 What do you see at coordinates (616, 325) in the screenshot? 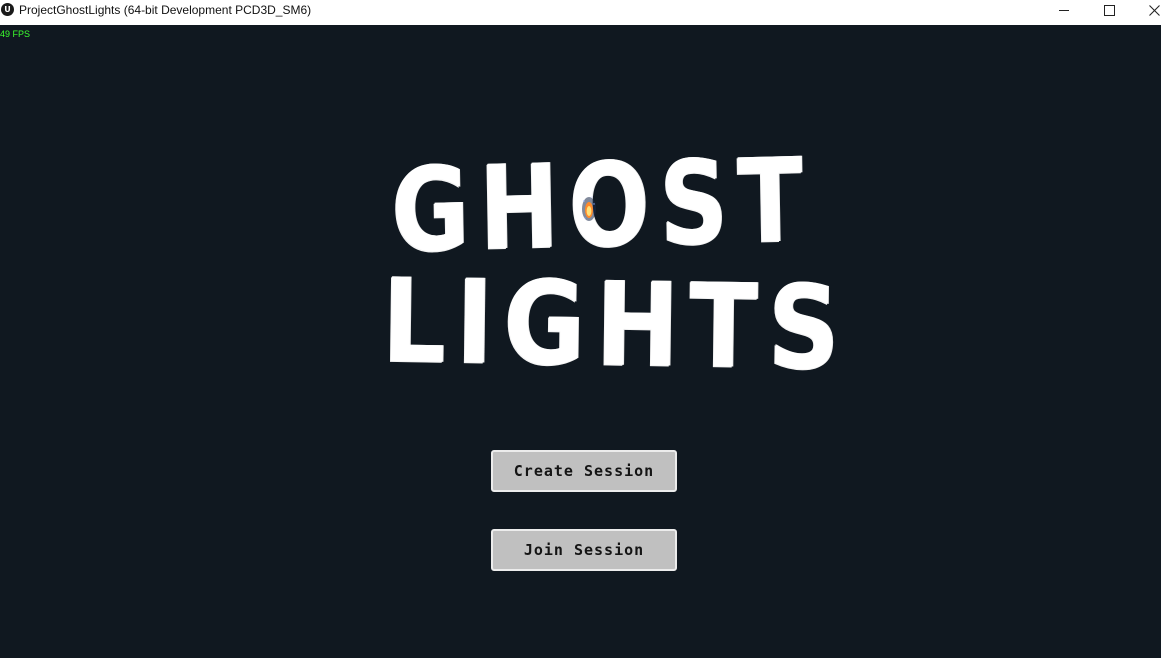
I see `logo-title-line-2: LIGHTS` at bounding box center [616, 325].